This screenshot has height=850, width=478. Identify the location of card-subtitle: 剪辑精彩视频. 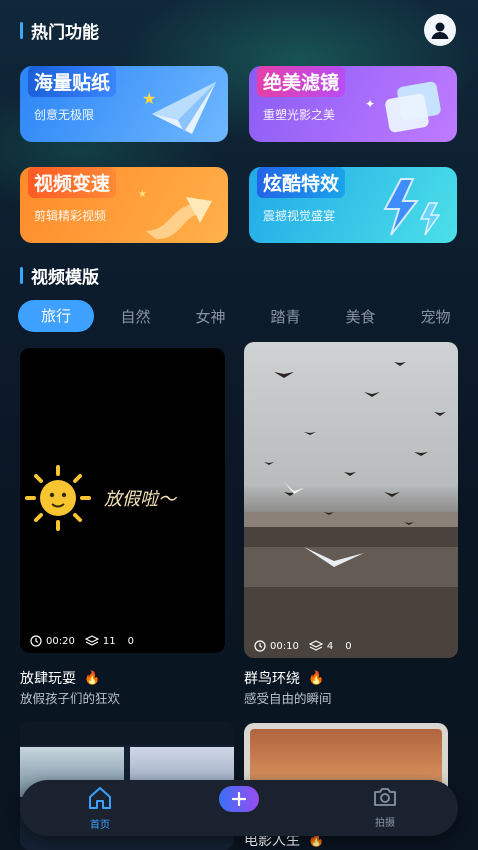
(70, 216).